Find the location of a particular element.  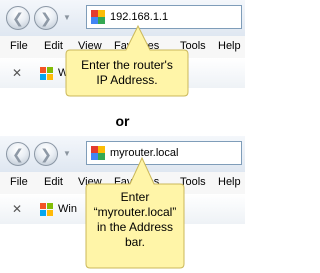

callout-line: in the Address is located at coordinates (135, 227).